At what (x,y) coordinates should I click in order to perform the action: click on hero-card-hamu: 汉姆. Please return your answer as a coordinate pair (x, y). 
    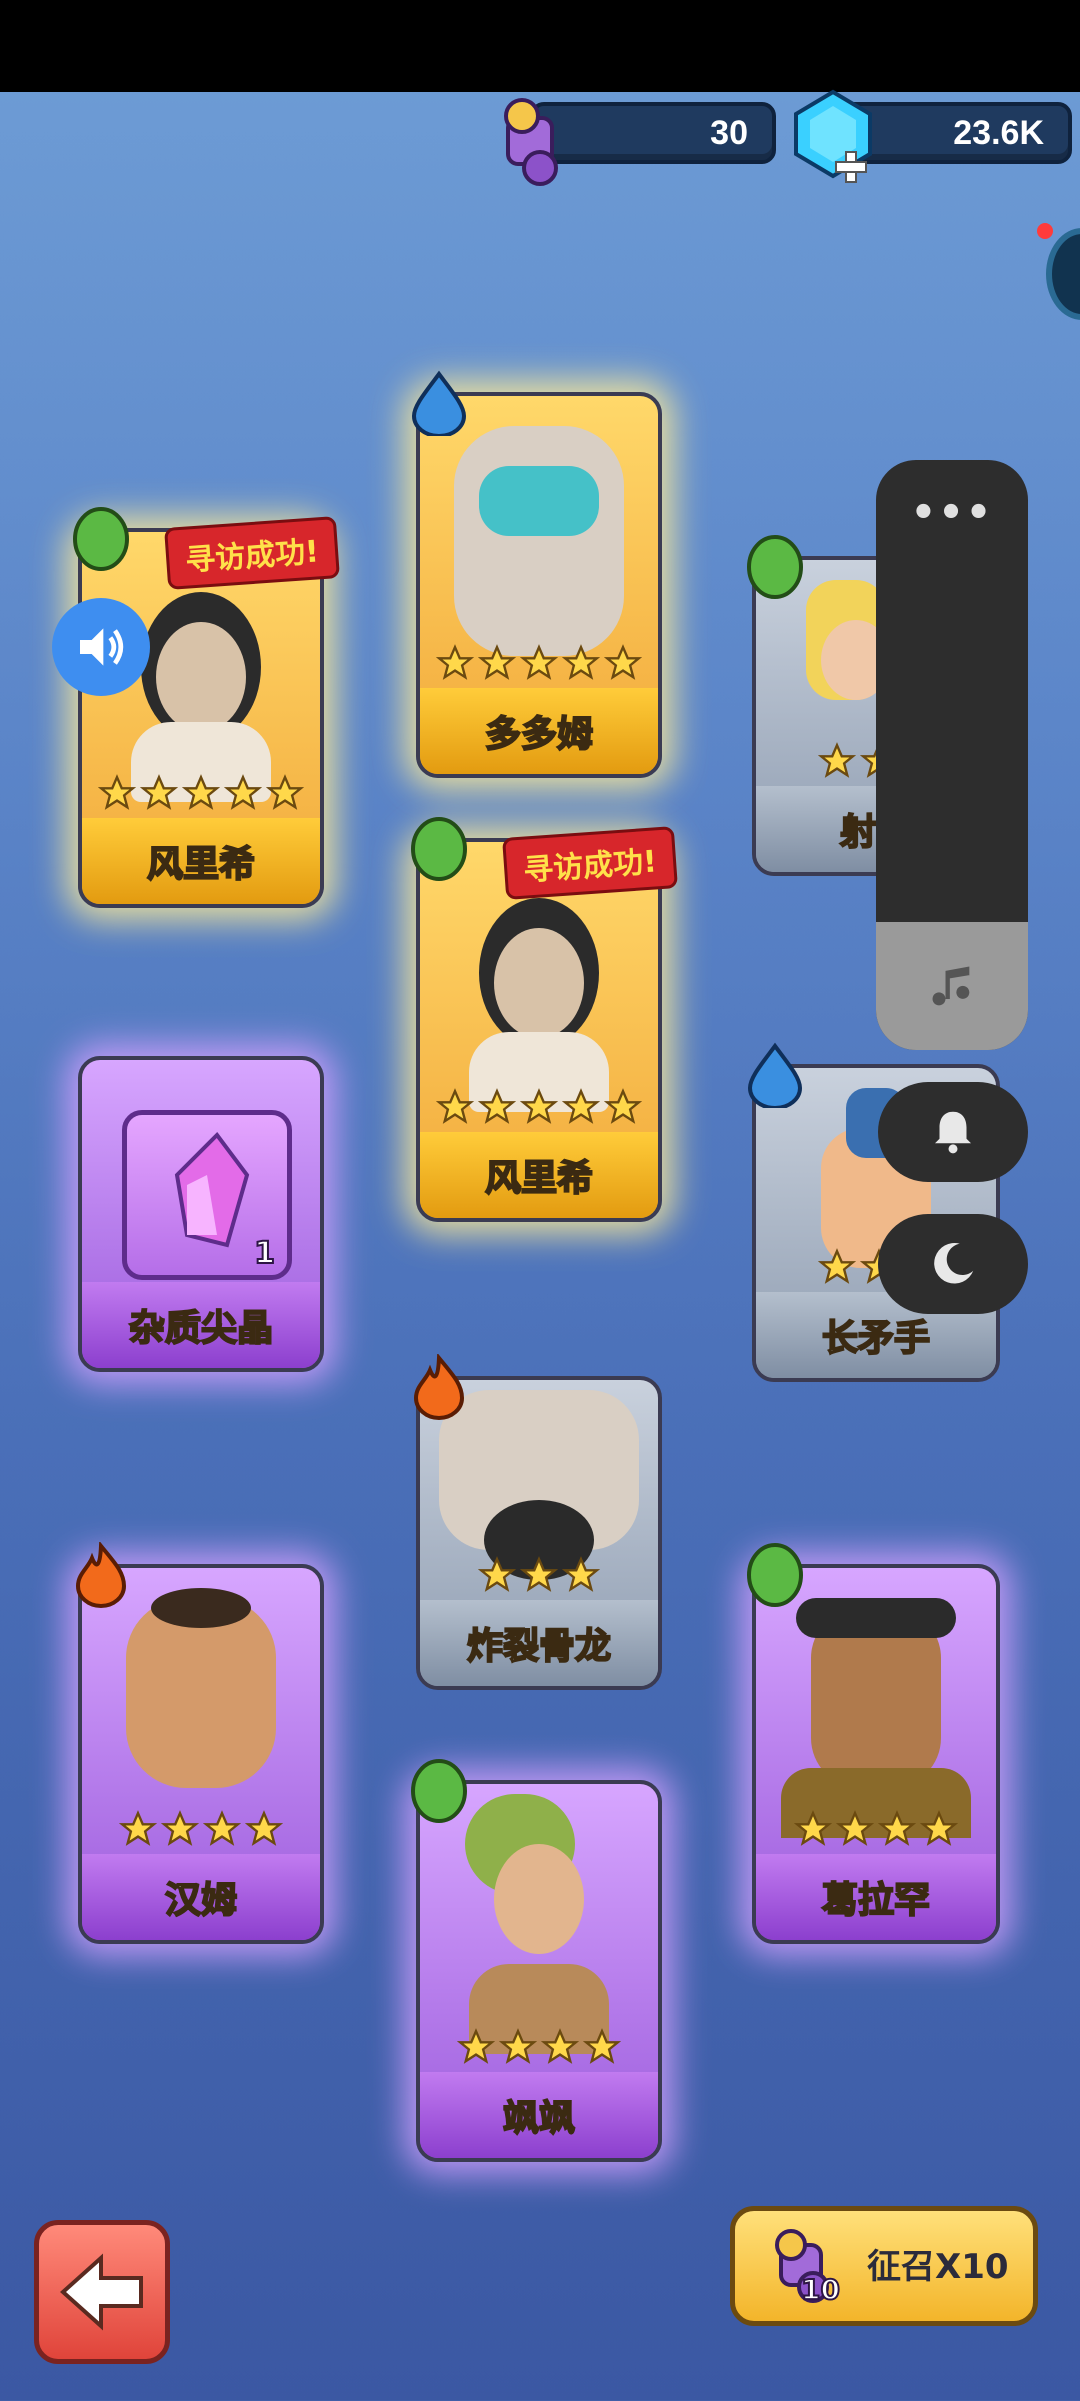
    Looking at the image, I should click on (199, 1743).